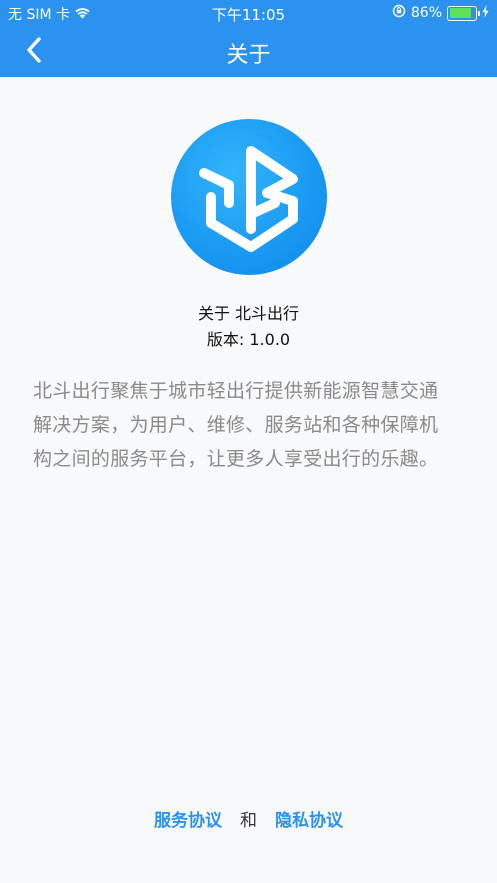  I want to click on privacy-agreement-link: 隐私协议, so click(309, 821).